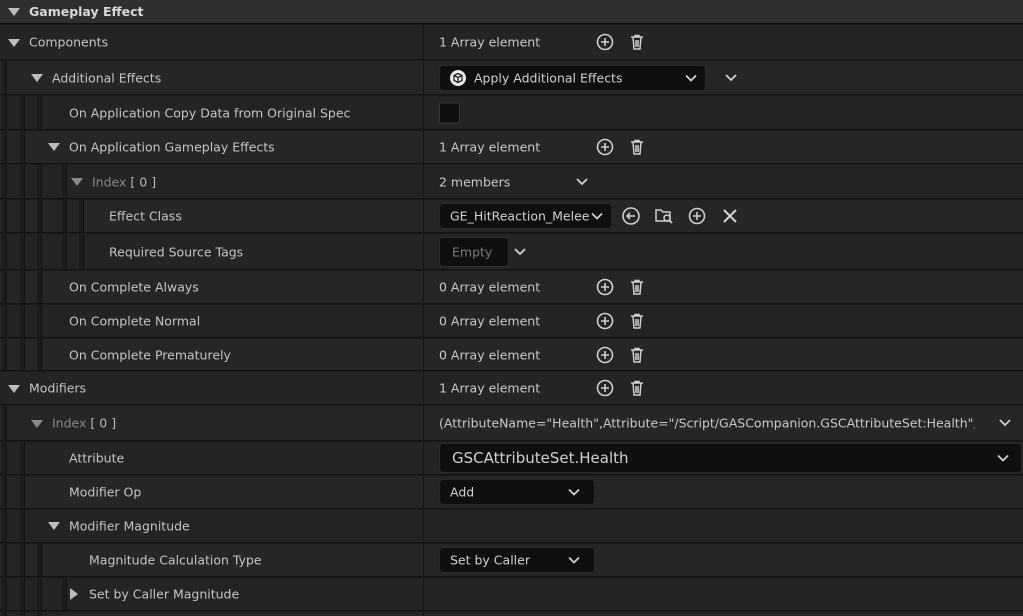  I want to click on property-label: Components, so click(69, 42).